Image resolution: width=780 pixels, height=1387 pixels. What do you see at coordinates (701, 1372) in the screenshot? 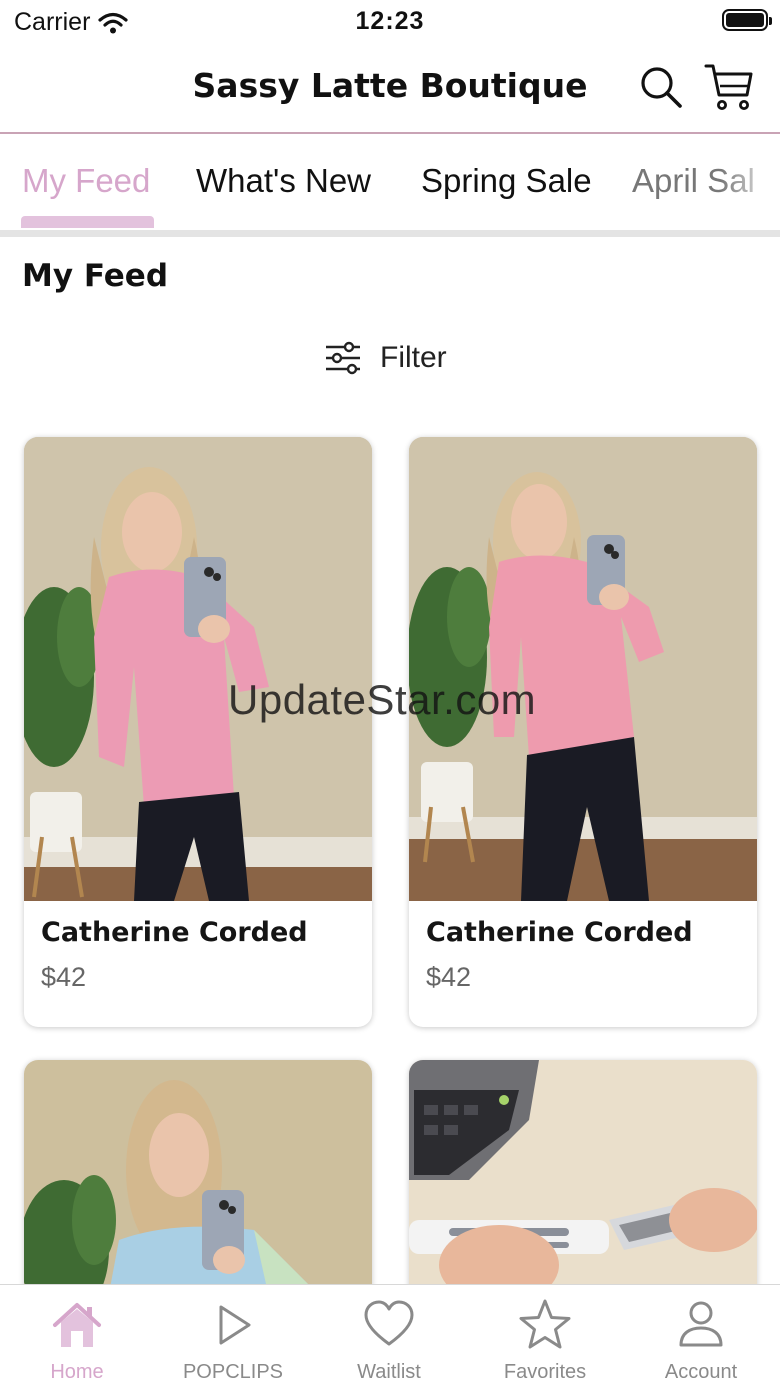
I see `nav-label: Account` at bounding box center [701, 1372].